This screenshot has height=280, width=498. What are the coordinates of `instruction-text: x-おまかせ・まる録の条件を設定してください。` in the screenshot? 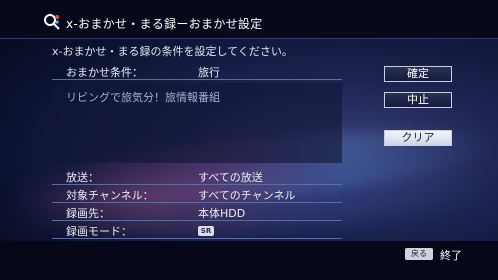 It's located at (172, 51).